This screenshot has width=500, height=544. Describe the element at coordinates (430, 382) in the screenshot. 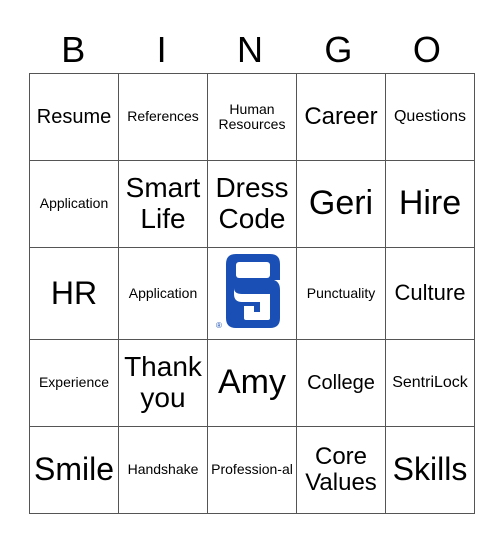

I see `bingo-cell: SentriLock` at that location.